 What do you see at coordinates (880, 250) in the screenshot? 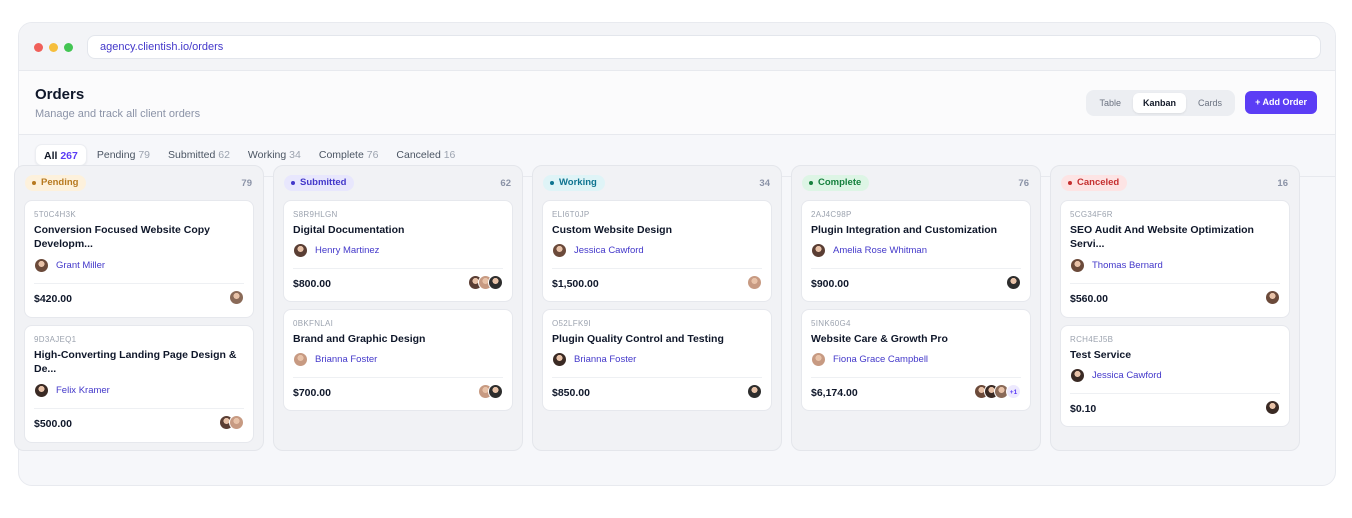
I see `assignee-name: Amelia Rose Whitman` at bounding box center [880, 250].